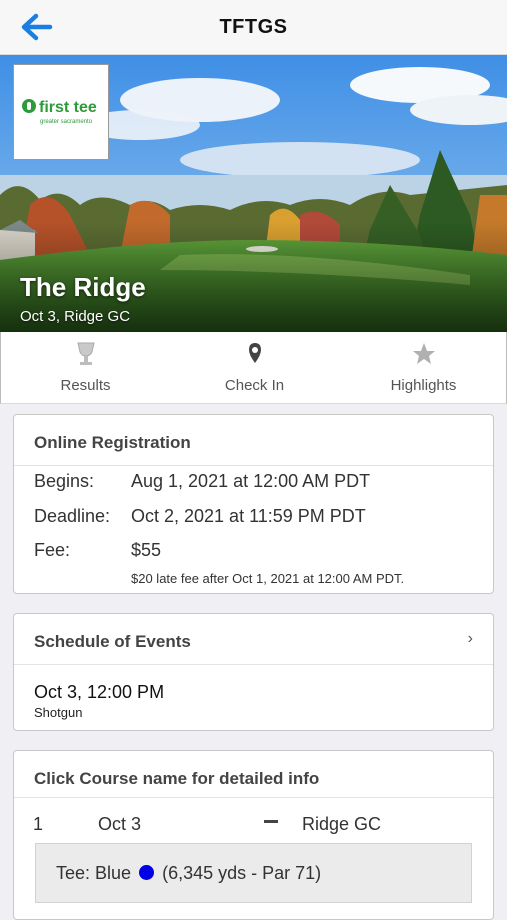 This screenshot has width=507, height=920. Describe the element at coordinates (29, 106) in the screenshot. I see `first-tee-logo-icon` at that location.